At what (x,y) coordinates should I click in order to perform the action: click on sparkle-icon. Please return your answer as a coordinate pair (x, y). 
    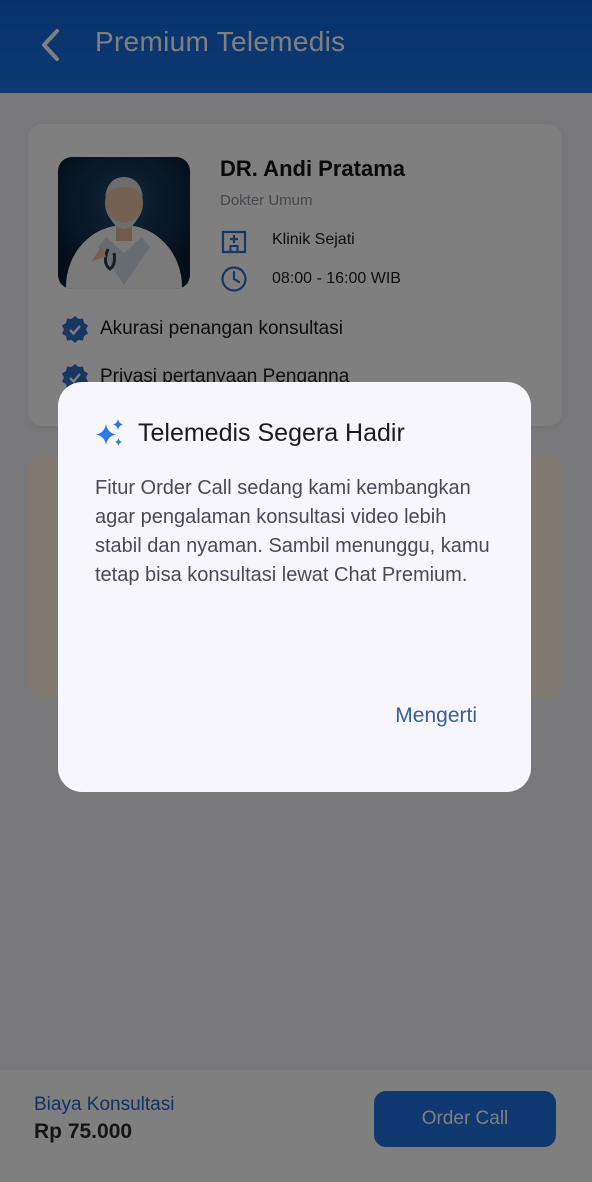
    Looking at the image, I should click on (109, 432).